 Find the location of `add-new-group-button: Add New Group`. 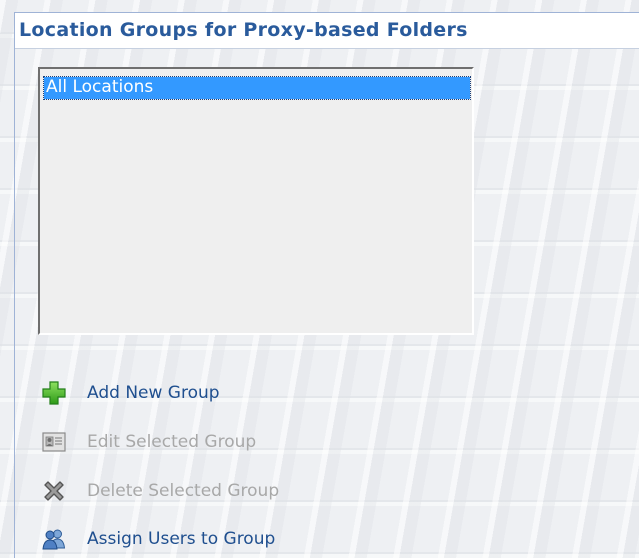

add-new-group-button: Add New Group is located at coordinates (129, 393).